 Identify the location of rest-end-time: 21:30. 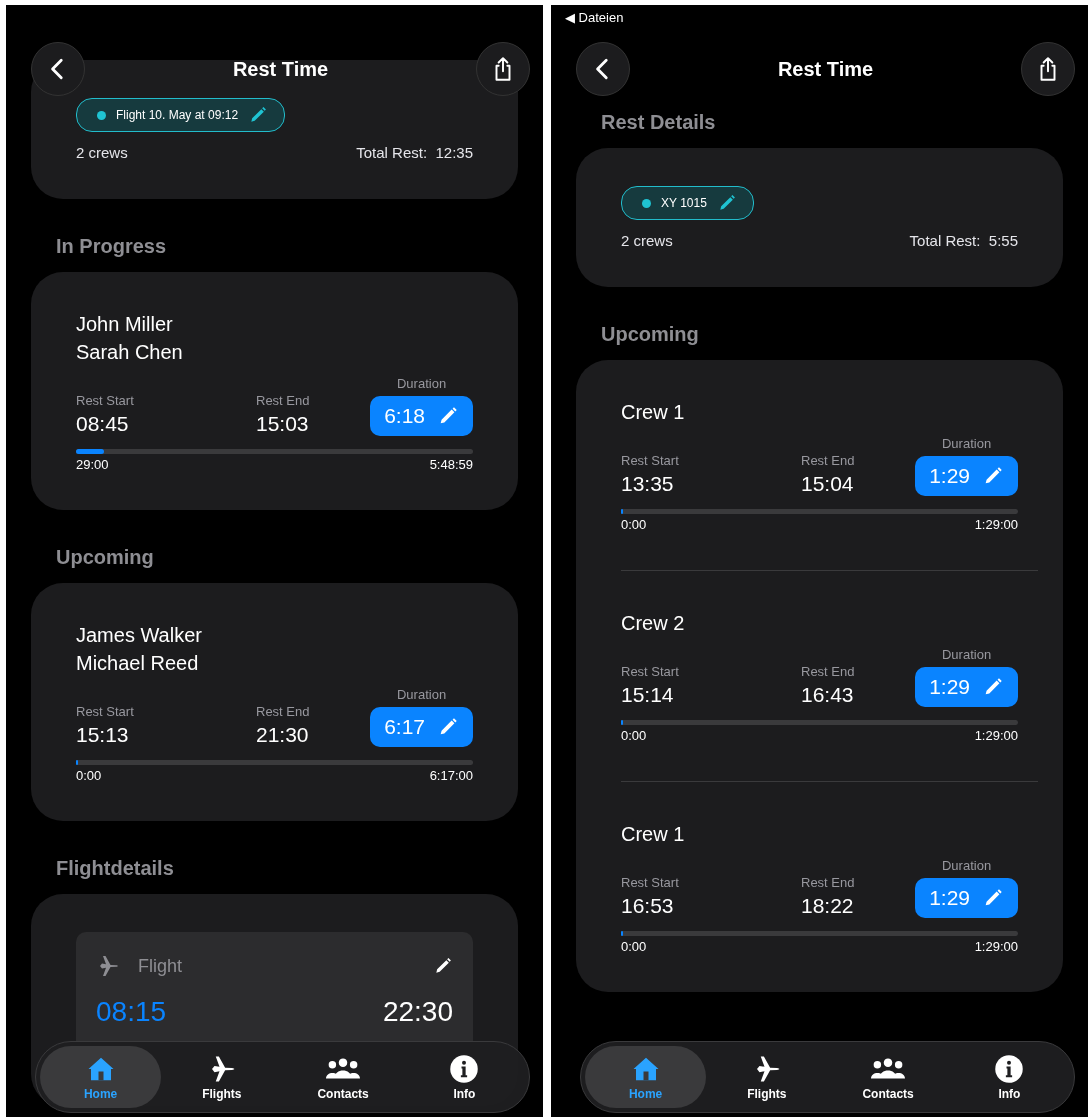
(283, 735).